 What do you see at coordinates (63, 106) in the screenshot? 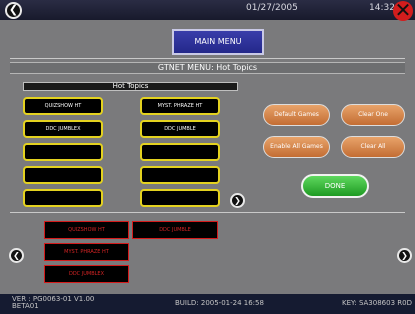
I see `hot-topic-slot-left-1: QUIZSHOW HT` at bounding box center [63, 106].